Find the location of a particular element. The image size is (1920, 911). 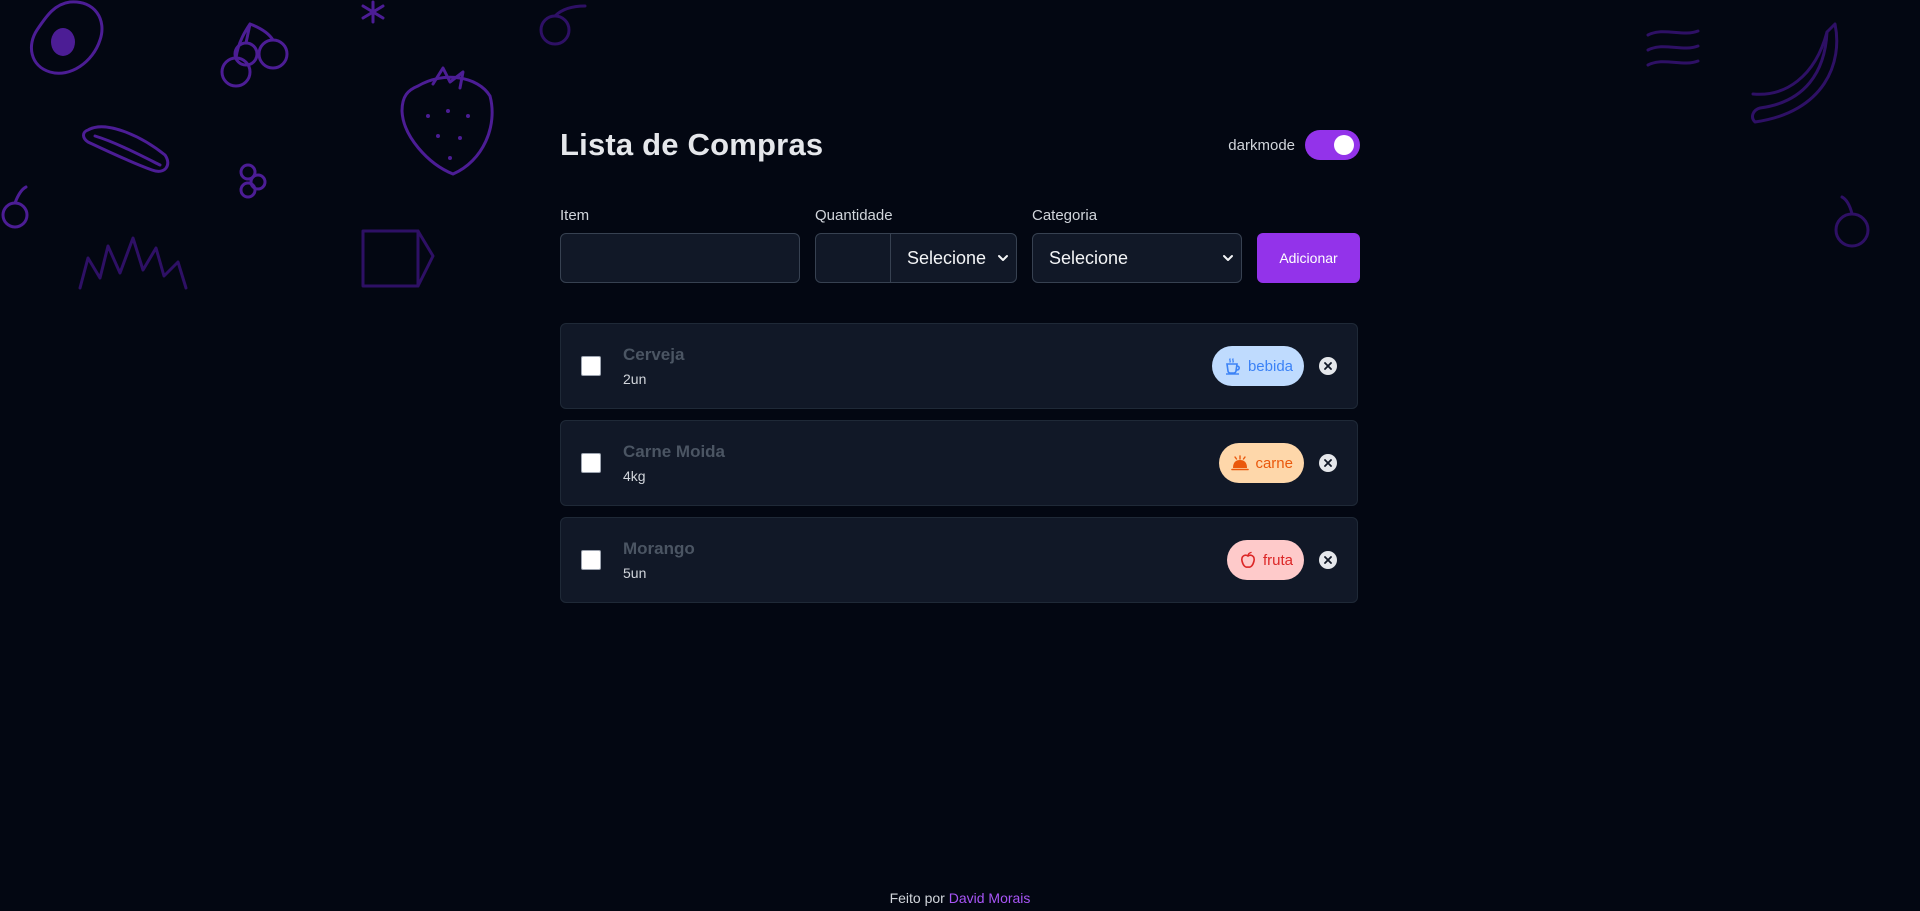

category-badge: fruta is located at coordinates (1265, 560).